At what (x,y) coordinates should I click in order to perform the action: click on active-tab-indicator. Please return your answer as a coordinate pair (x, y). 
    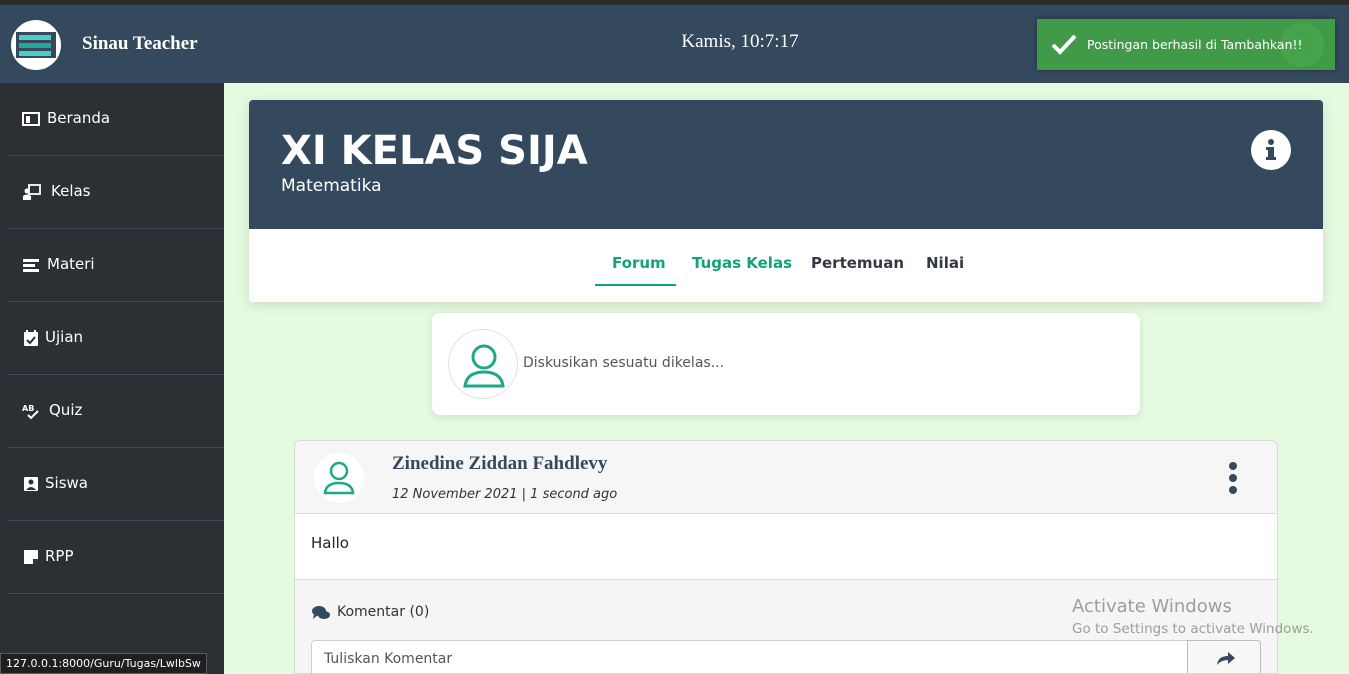
    Looking at the image, I should click on (635, 285).